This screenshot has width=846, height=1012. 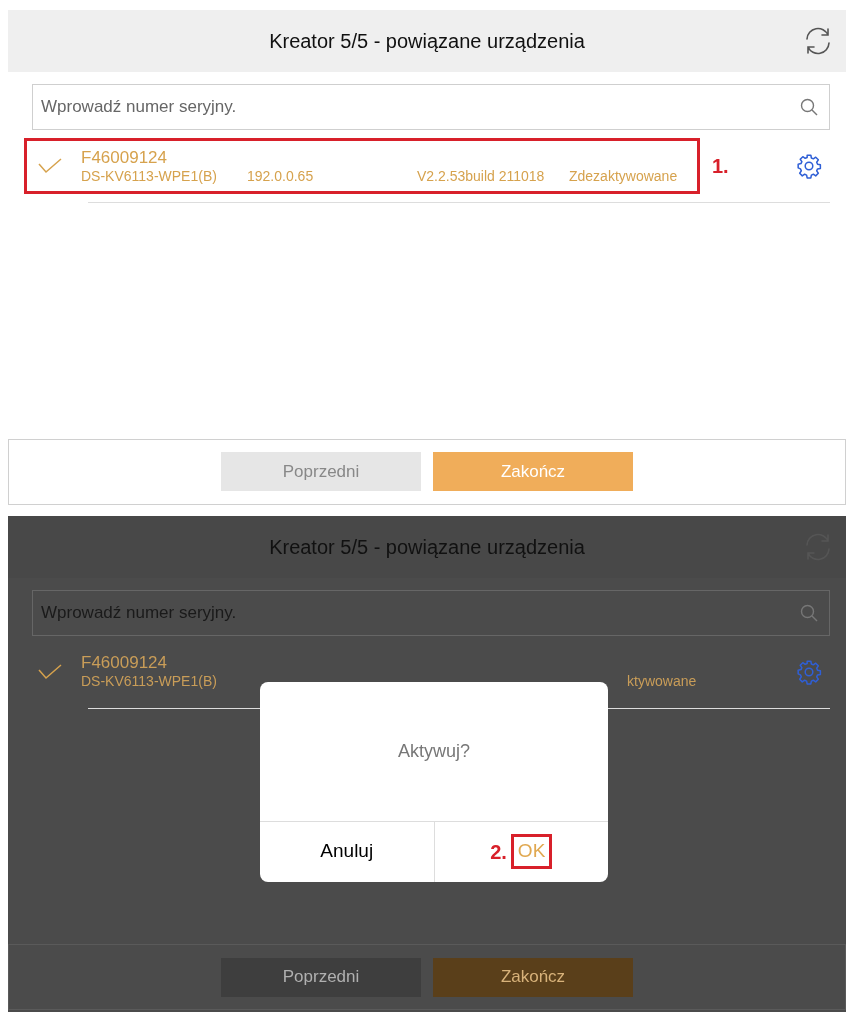 What do you see at coordinates (531, 851) in the screenshot?
I see `ok-button: OK` at bounding box center [531, 851].